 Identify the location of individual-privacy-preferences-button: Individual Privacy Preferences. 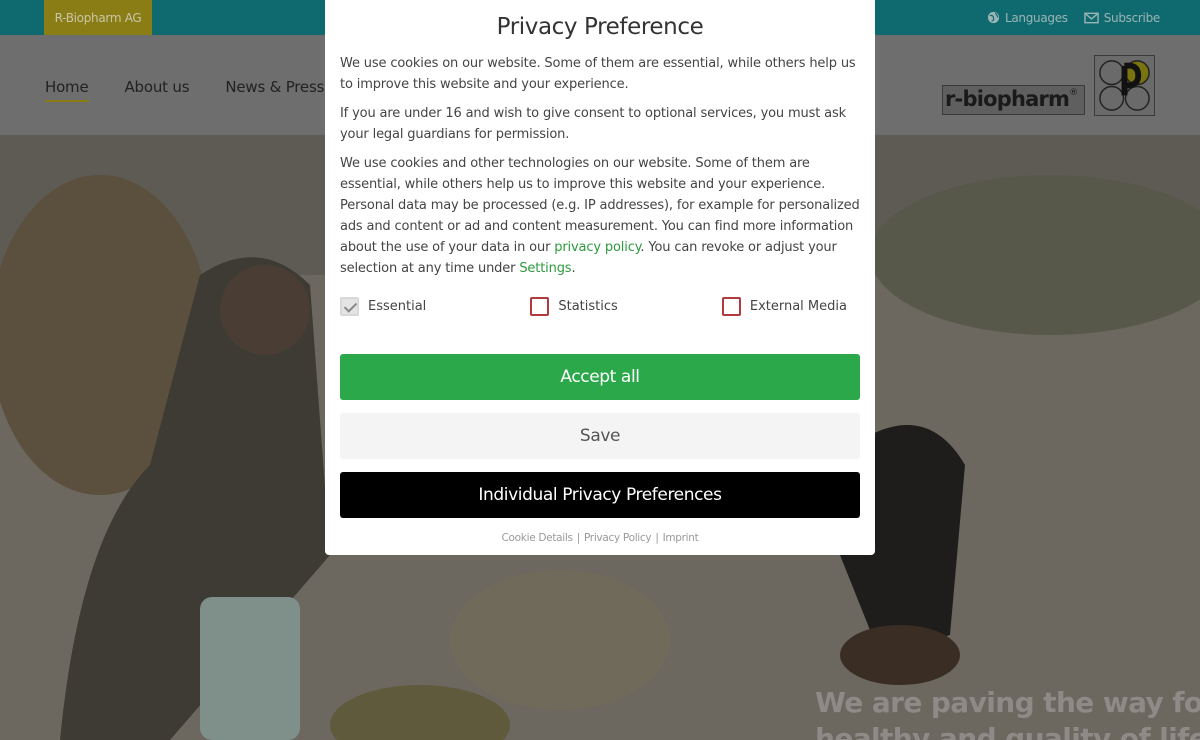
(600, 495).